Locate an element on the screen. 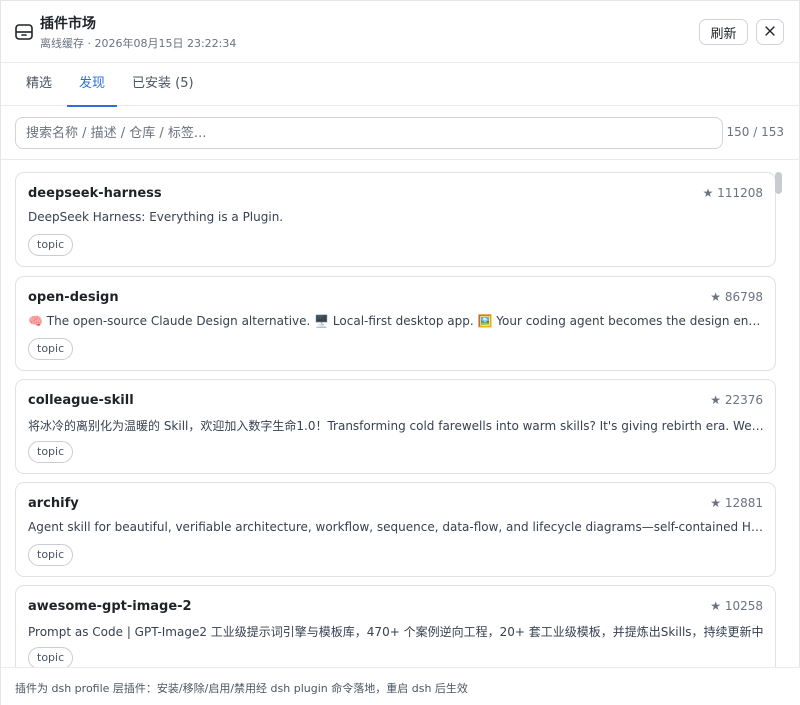  search-input is located at coordinates (369, 133).